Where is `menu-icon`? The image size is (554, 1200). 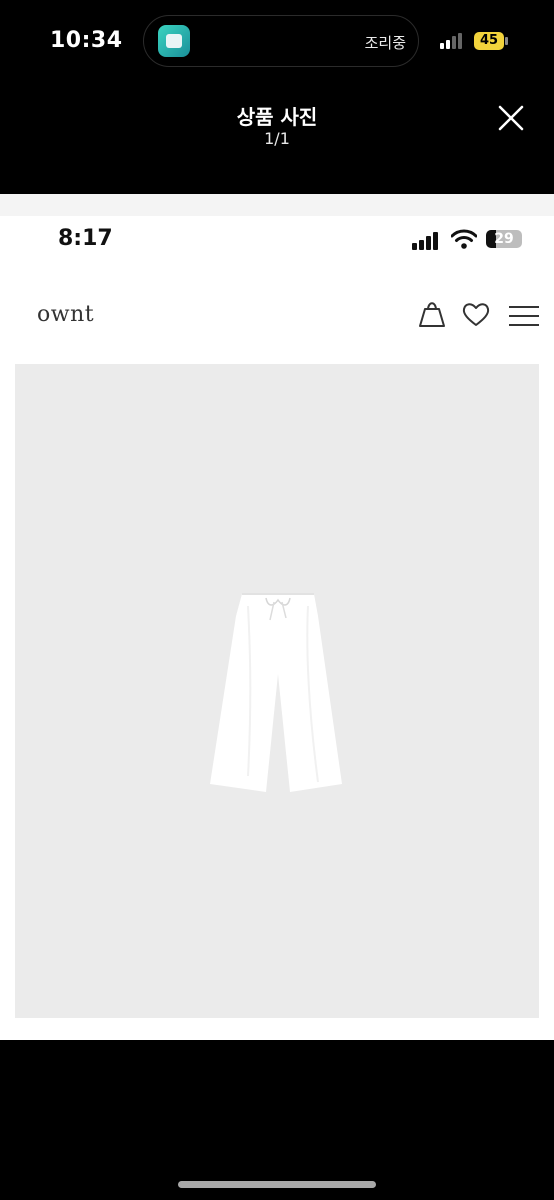
menu-icon is located at coordinates (524, 316).